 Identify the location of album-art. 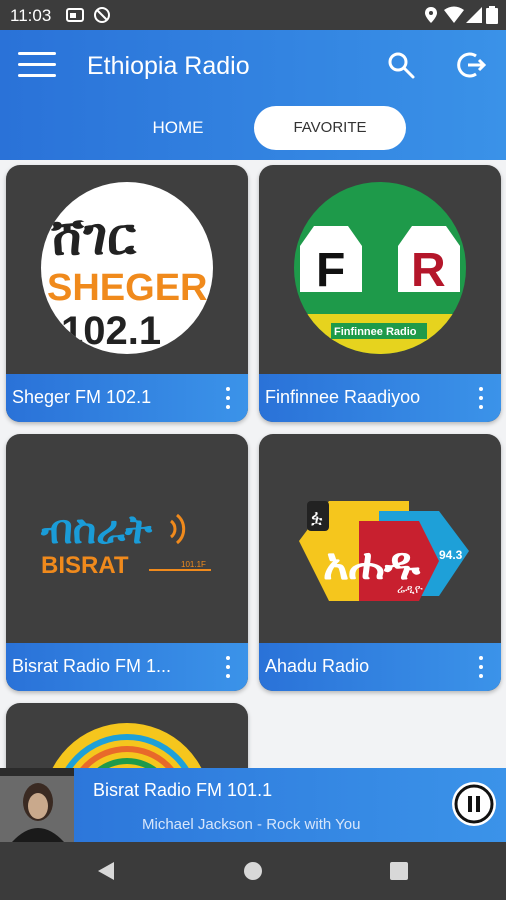
(37, 805).